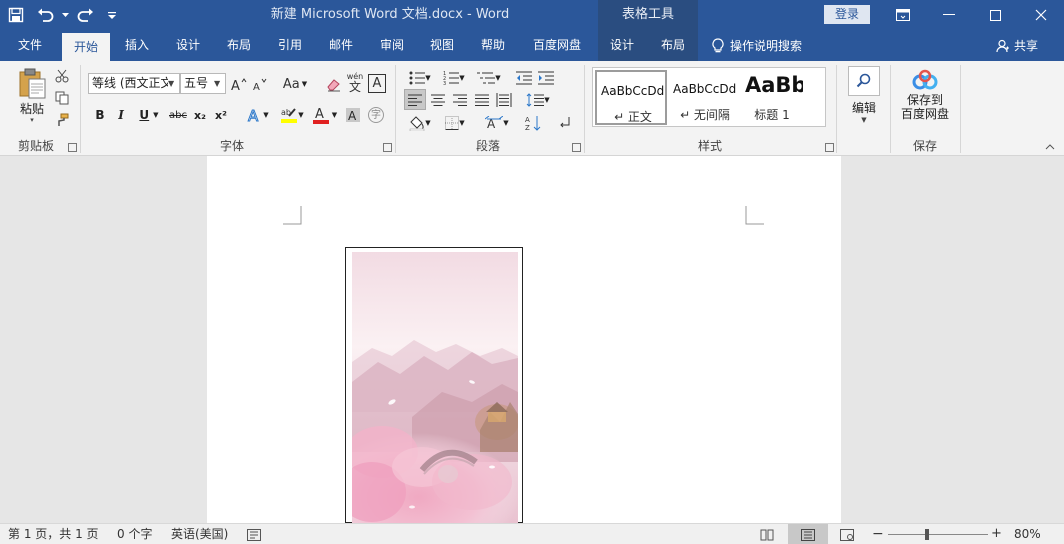  I want to click on enclose-characters-button: 字, so click(376, 115).